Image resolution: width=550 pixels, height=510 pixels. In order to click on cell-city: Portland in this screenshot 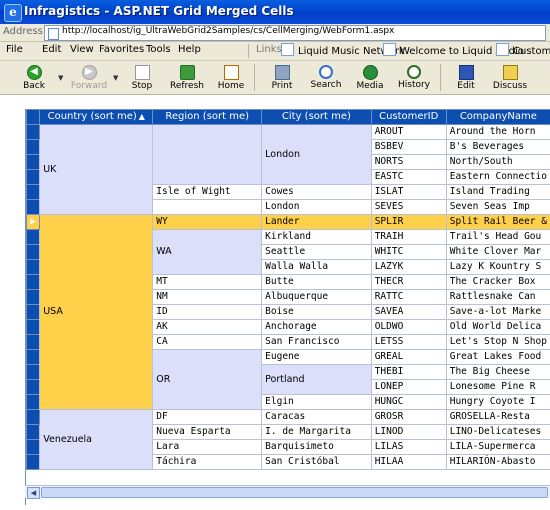, I will do `click(316, 379)`.